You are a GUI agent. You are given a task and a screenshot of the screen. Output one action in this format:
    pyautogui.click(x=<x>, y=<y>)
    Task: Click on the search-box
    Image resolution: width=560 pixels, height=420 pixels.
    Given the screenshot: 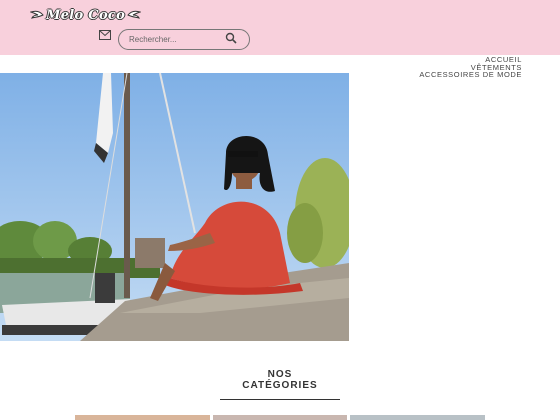 What is the action you would take?
    pyautogui.click(x=184, y=39)
    